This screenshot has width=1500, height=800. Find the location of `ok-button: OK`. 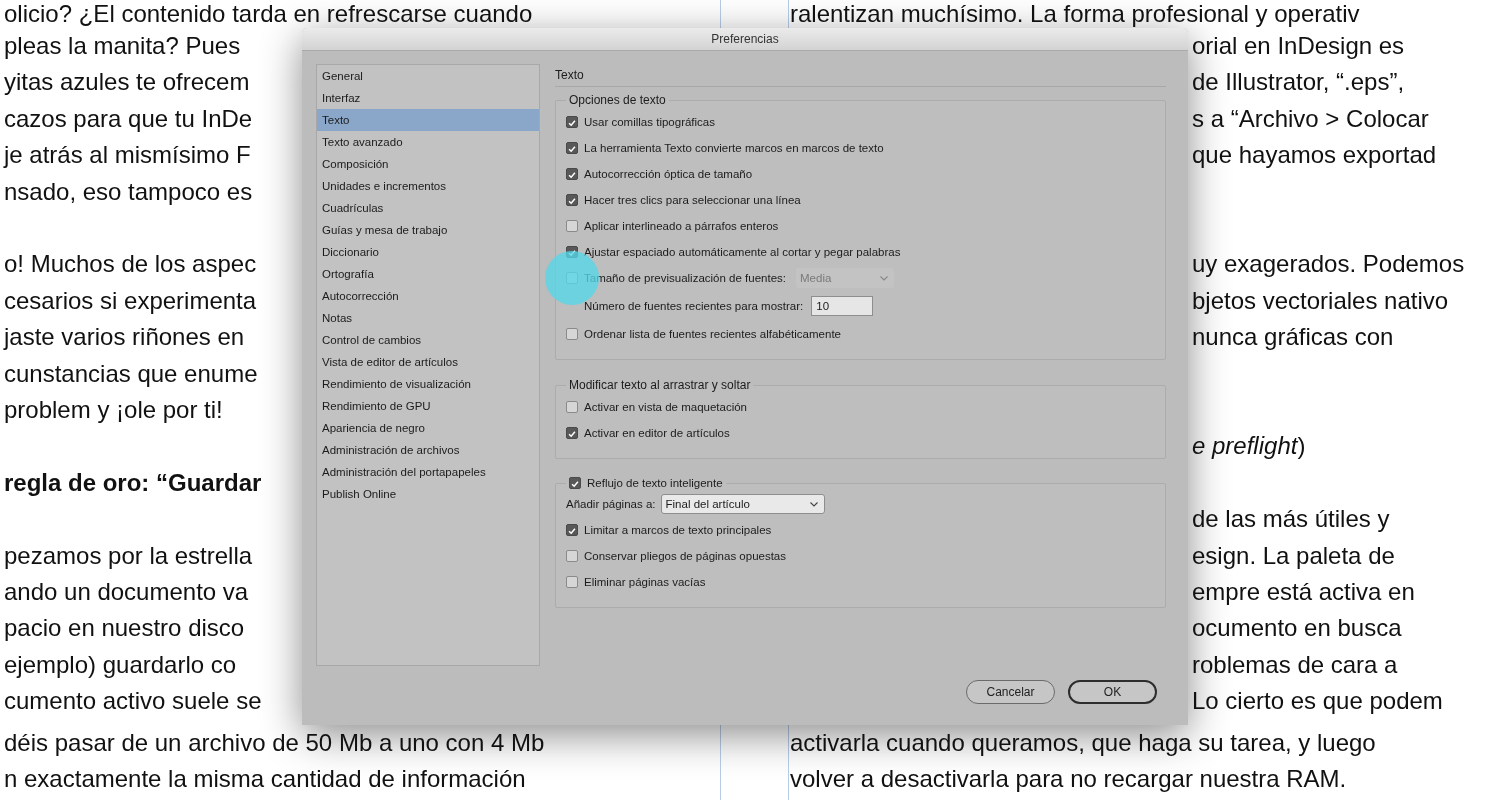

ok-button: OK is located at coordinates (1112, 692).